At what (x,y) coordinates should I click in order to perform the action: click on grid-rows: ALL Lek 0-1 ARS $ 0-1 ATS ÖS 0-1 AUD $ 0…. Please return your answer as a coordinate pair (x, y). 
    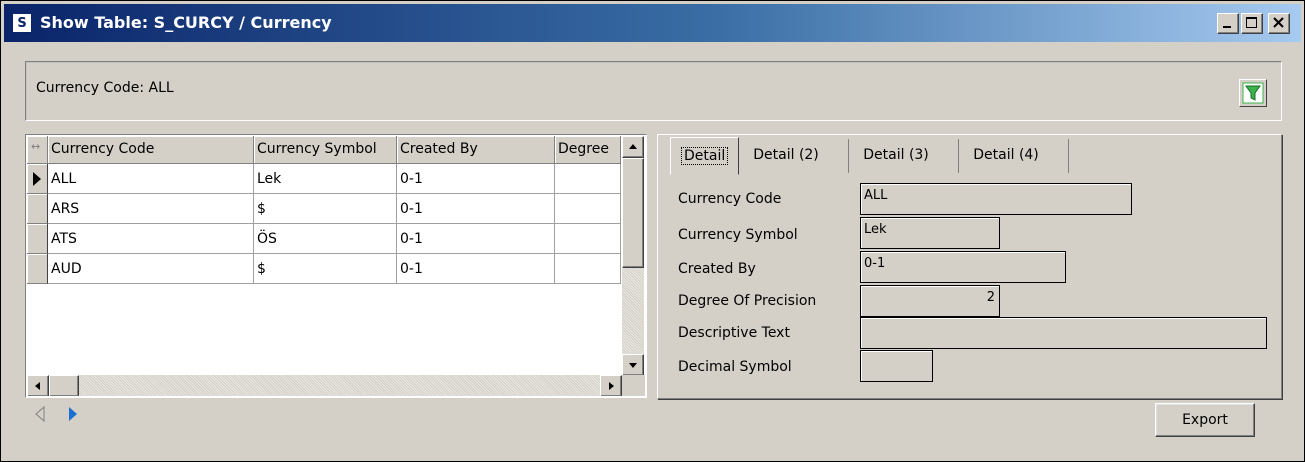
    Looking at the image, I should click on (324, 224).